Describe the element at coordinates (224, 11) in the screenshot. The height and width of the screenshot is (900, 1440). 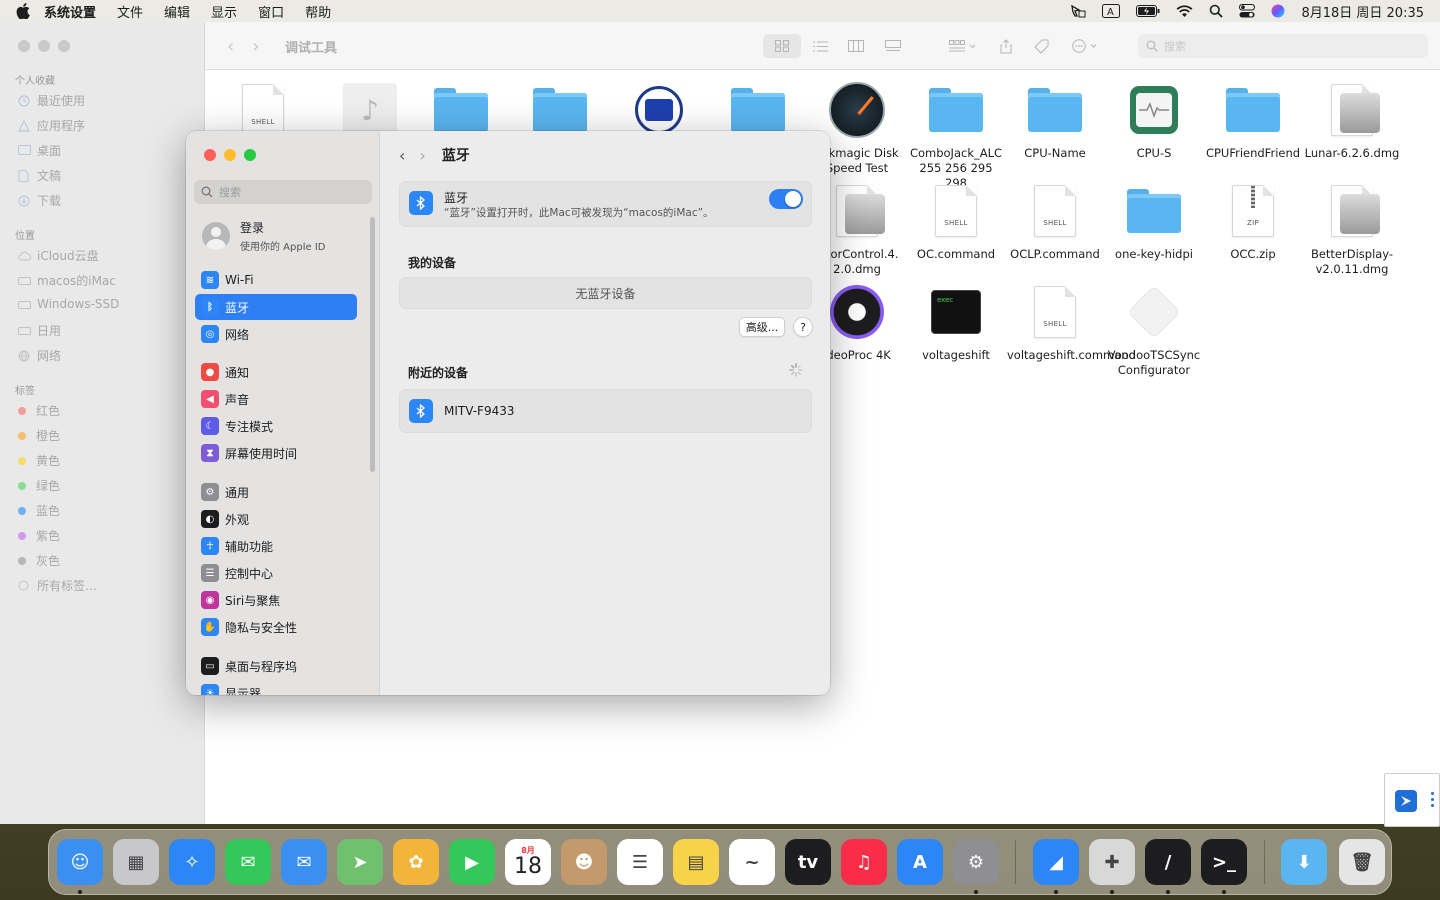
I see `menu-view: 显示` at that location.